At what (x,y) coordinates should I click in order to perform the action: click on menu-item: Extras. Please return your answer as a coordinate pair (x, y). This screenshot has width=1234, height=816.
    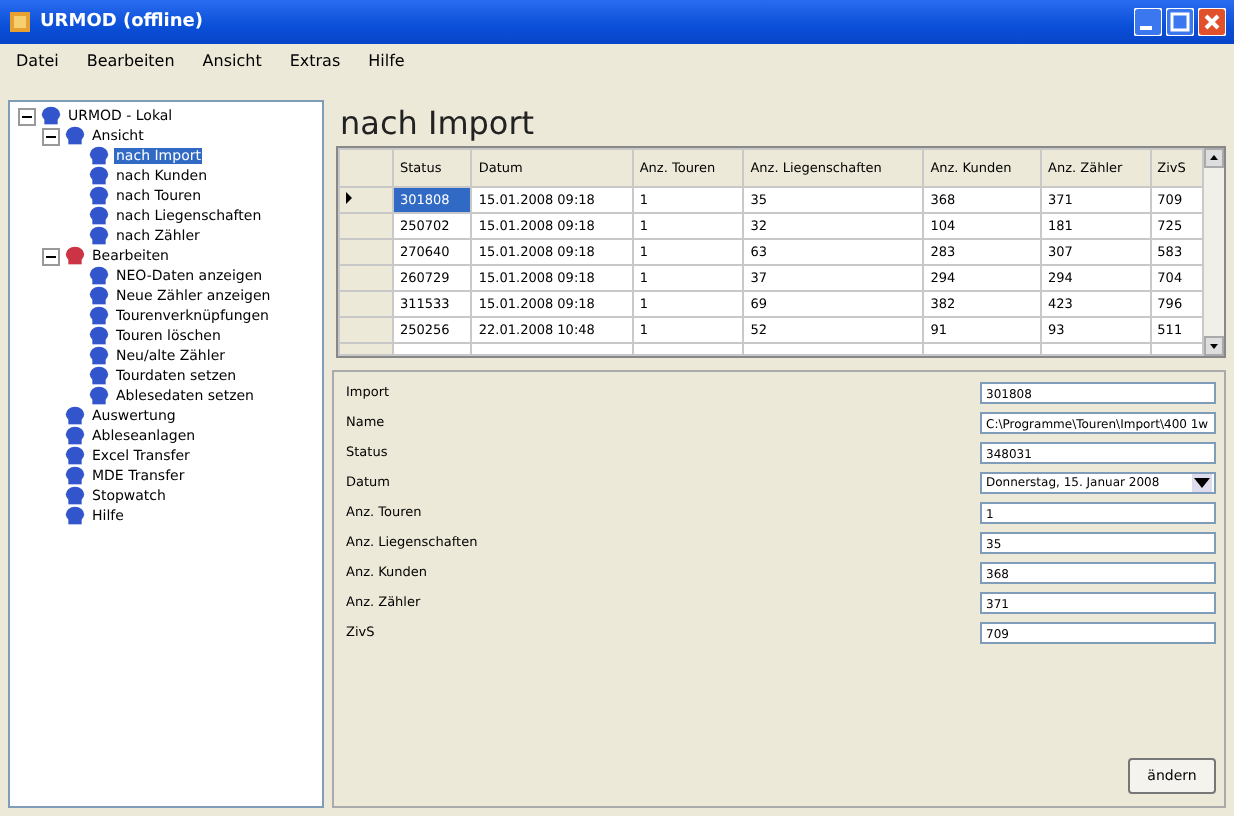
    Looking at the image, I should click on (315, 60).